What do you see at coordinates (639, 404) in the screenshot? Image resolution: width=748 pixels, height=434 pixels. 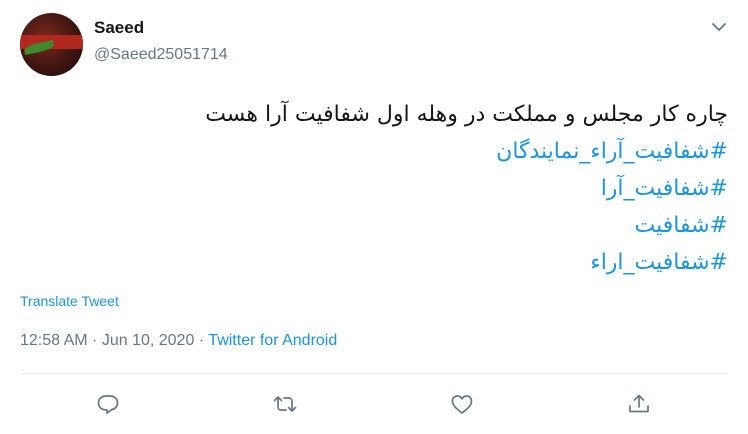 I see `share-icon` at bounding box center [639, 404].